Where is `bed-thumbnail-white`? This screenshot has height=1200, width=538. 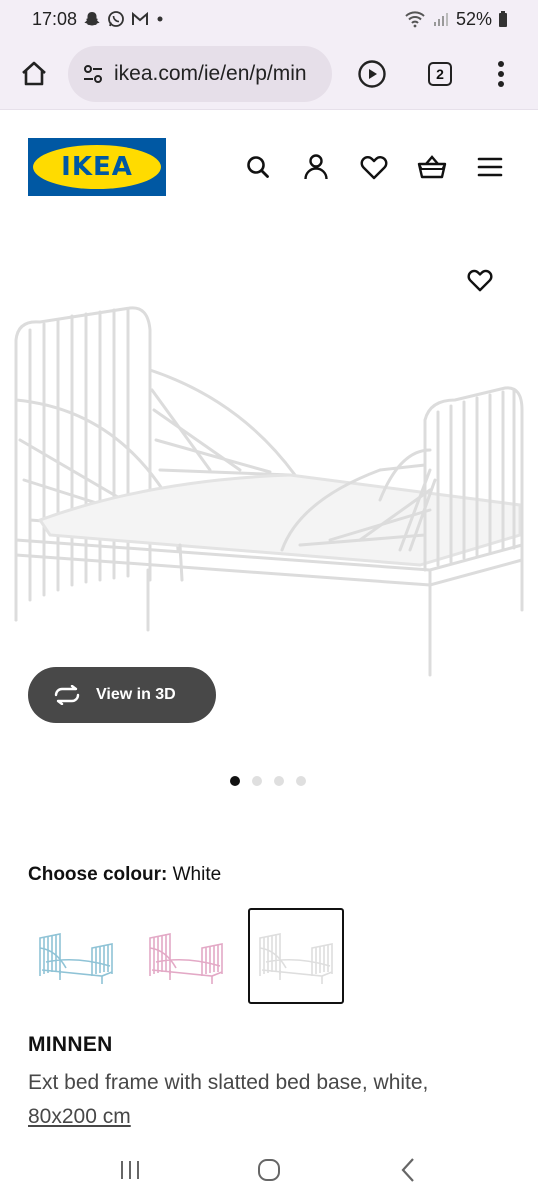
bed-thumbnail-white is located at coordinates (296, 958).